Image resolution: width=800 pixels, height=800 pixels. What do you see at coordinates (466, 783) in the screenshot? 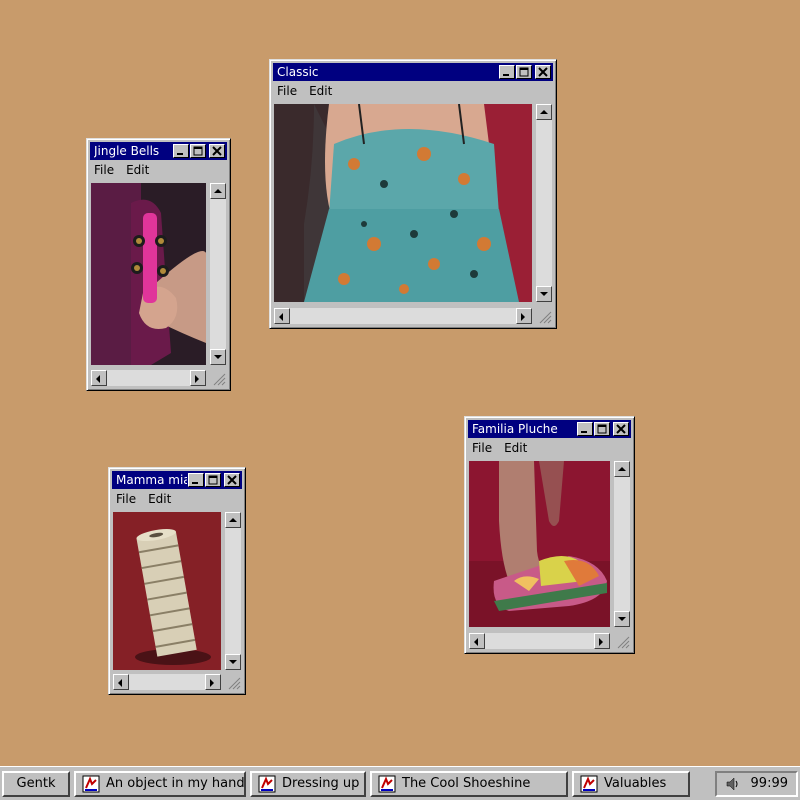
I see `taskbar-item-label: The Cool Shoeshine` at bounding box center [466, 783].